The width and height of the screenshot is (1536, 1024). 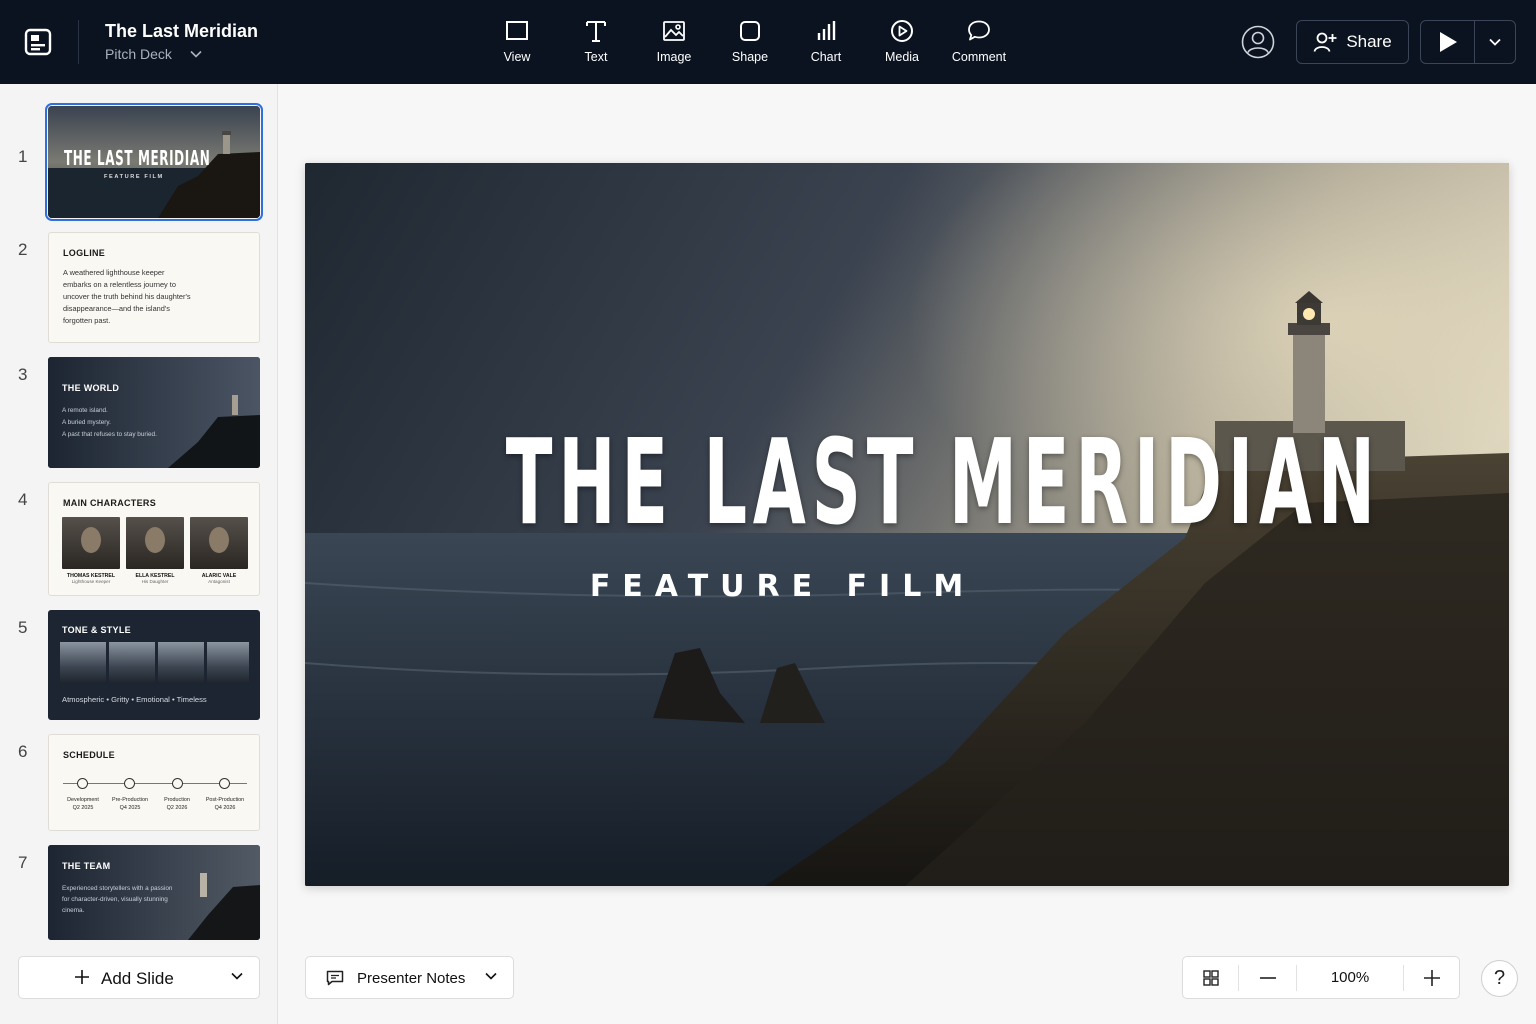 What do you see at coordinates (84, 253) in the screenshot?
I see `slide-2-title: LOGLINE` at bounding box center [84, 253].